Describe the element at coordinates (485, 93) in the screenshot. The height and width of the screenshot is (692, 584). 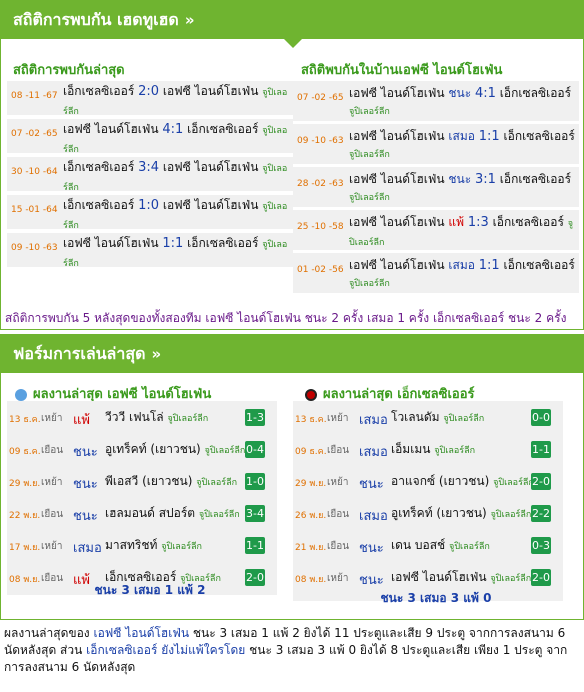
I see `match-score: 4:1` at that location.